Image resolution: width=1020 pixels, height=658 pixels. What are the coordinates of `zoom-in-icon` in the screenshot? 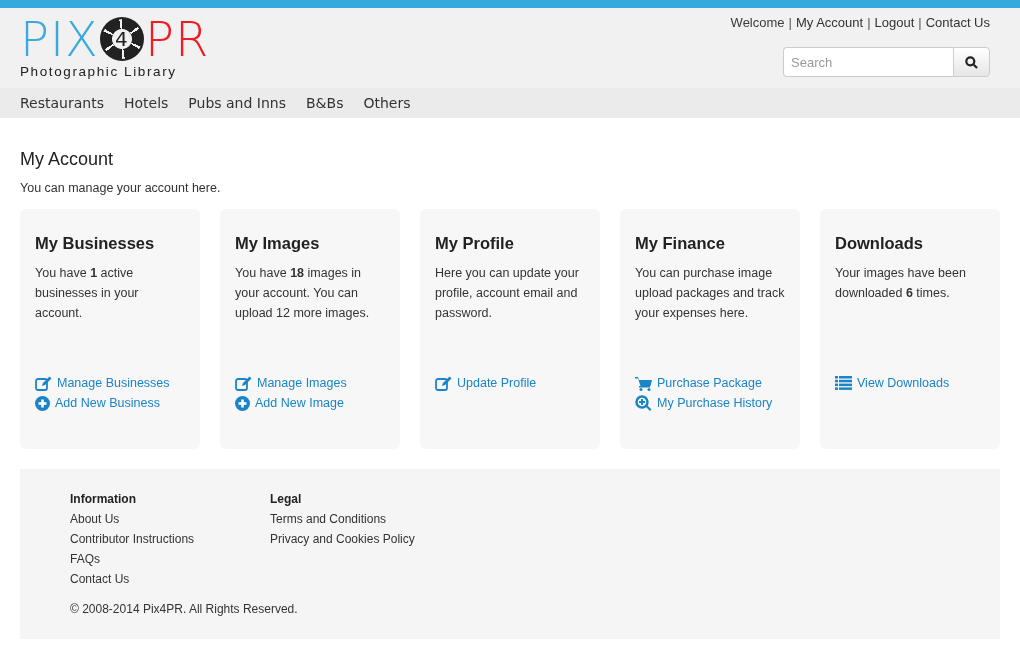 It's located at (643, 403).